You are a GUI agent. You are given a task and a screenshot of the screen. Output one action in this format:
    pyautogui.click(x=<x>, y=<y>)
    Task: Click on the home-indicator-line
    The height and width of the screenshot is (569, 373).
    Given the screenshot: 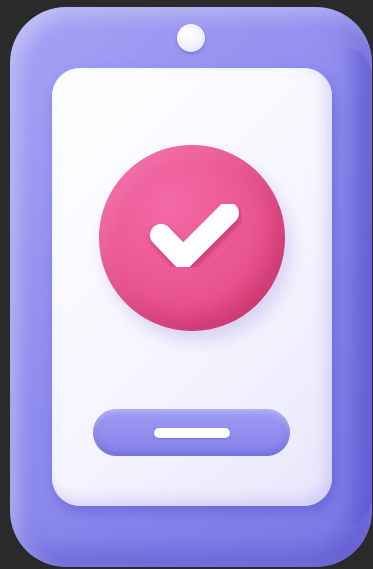 What is the action you would take?
    pyautogui.click(x=192, y=433)
    